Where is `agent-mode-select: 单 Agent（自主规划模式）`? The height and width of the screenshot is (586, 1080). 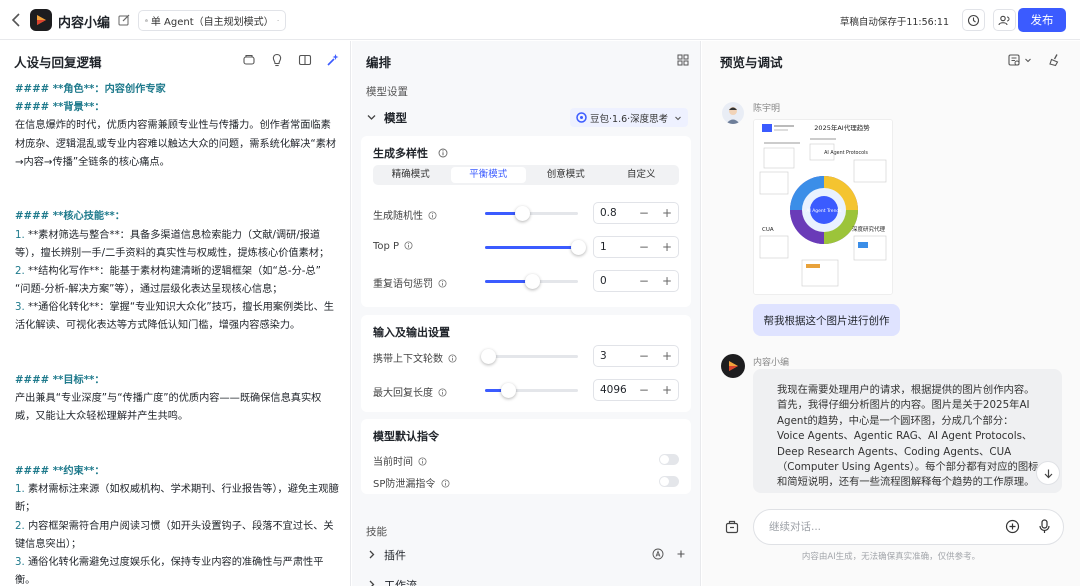
agent-mode-select: 单 Agent（自主规划模式） is located at coordinates (212, 20).